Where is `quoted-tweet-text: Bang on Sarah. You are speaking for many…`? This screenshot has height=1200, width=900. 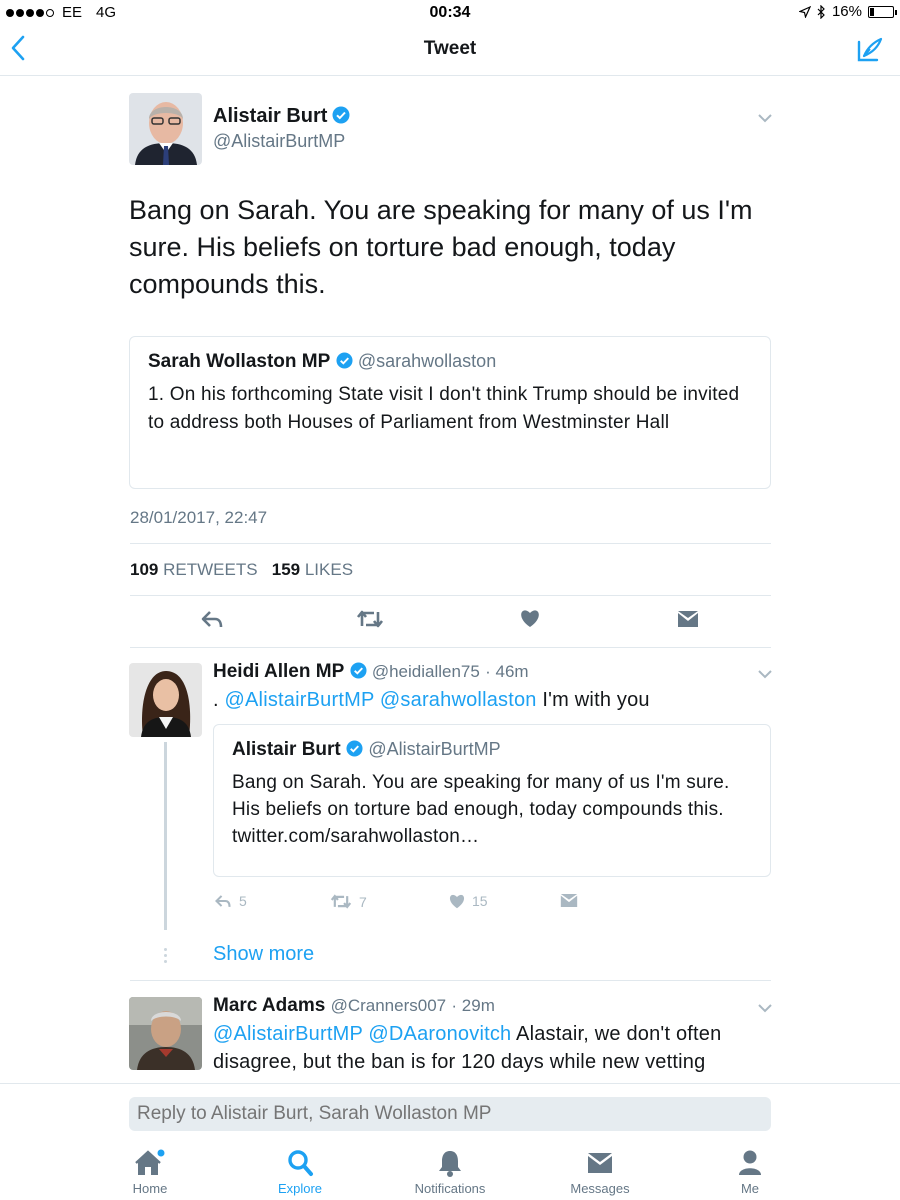 quoted-tweet-text: Bang on Sarah. You are speaking for many… is located at coordinates (481, 809).